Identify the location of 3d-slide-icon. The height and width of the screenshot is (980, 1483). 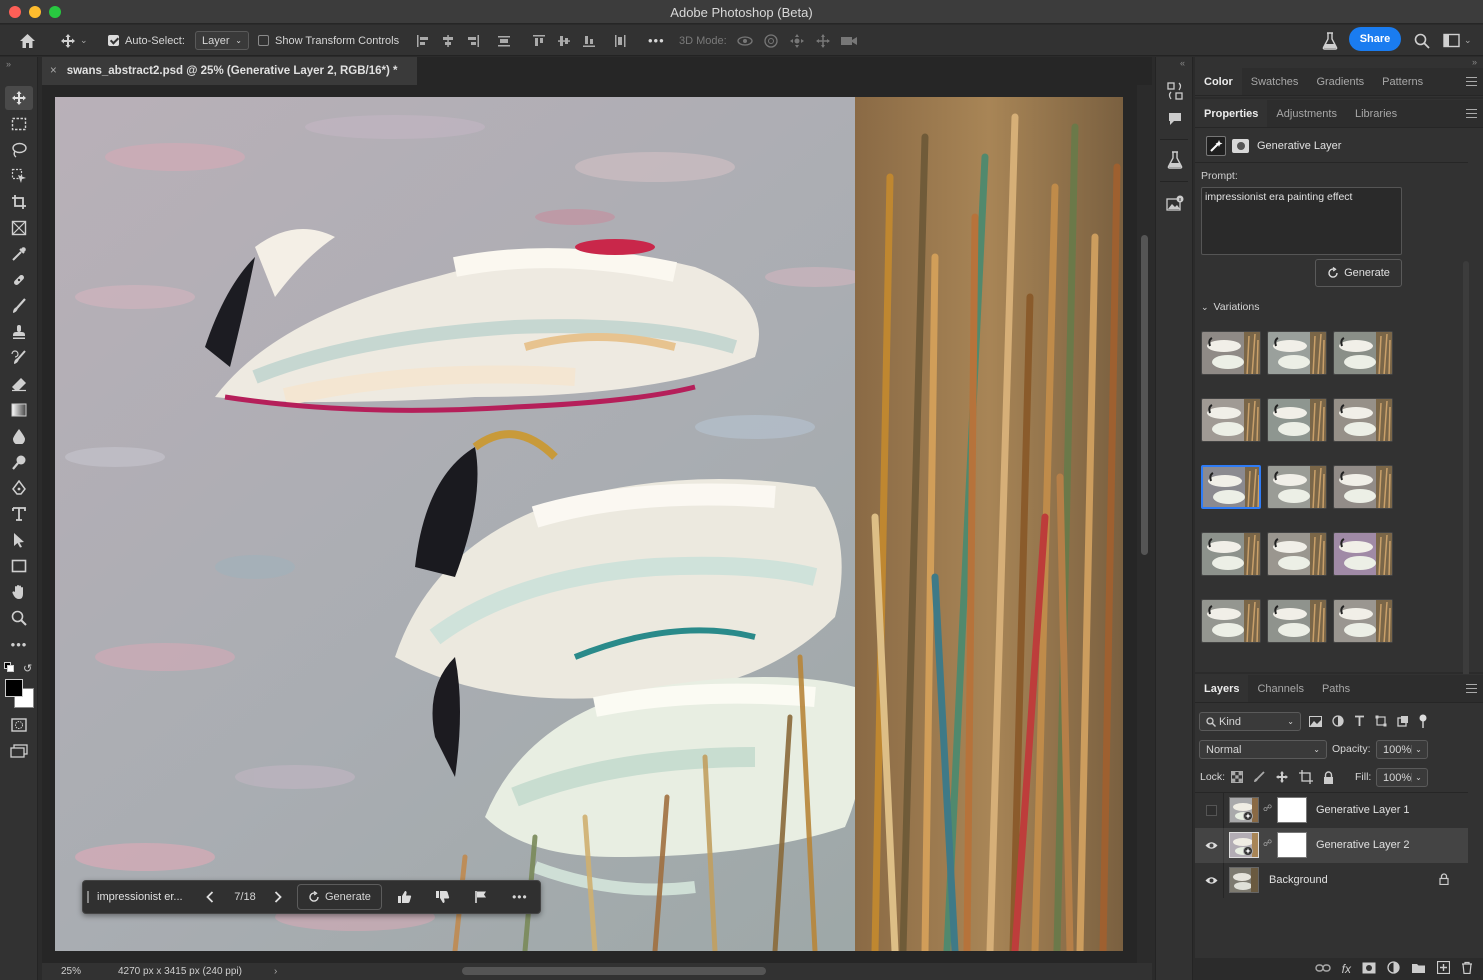
(823, 41).